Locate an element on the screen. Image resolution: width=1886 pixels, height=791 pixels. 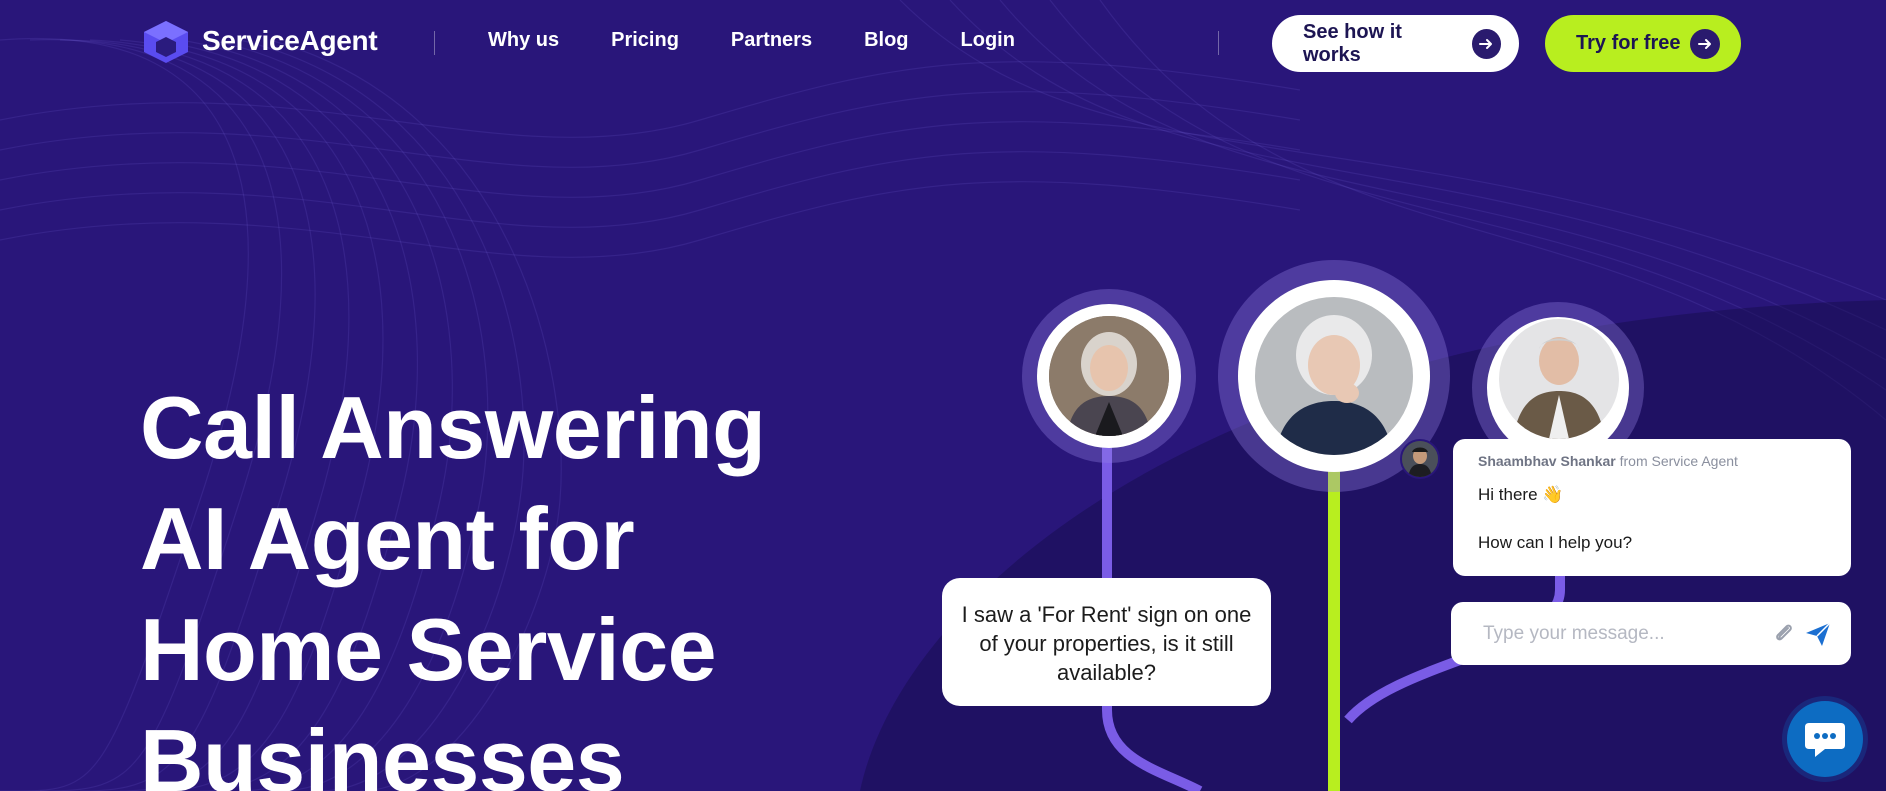
elderly-man-portrait-icon is located at coordinates (1559, 379).